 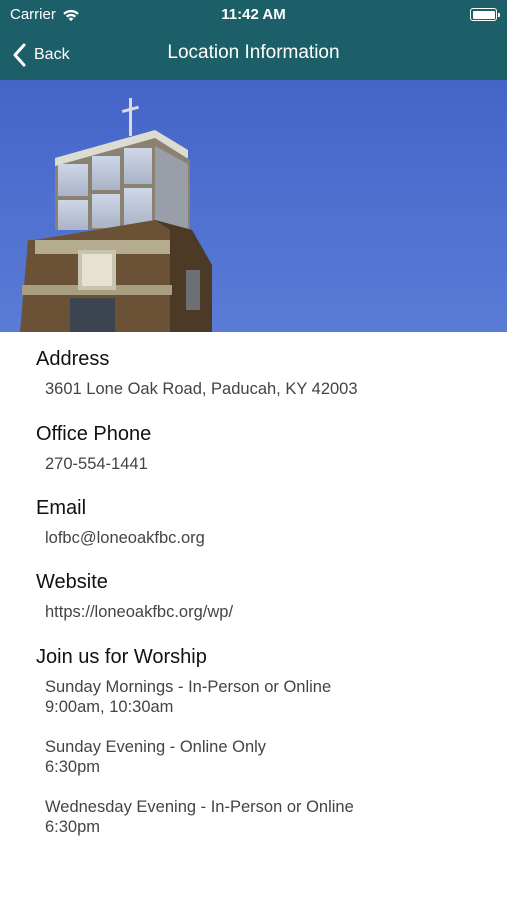 I want to click on website-heading: Website, so click(x=72, y=582).